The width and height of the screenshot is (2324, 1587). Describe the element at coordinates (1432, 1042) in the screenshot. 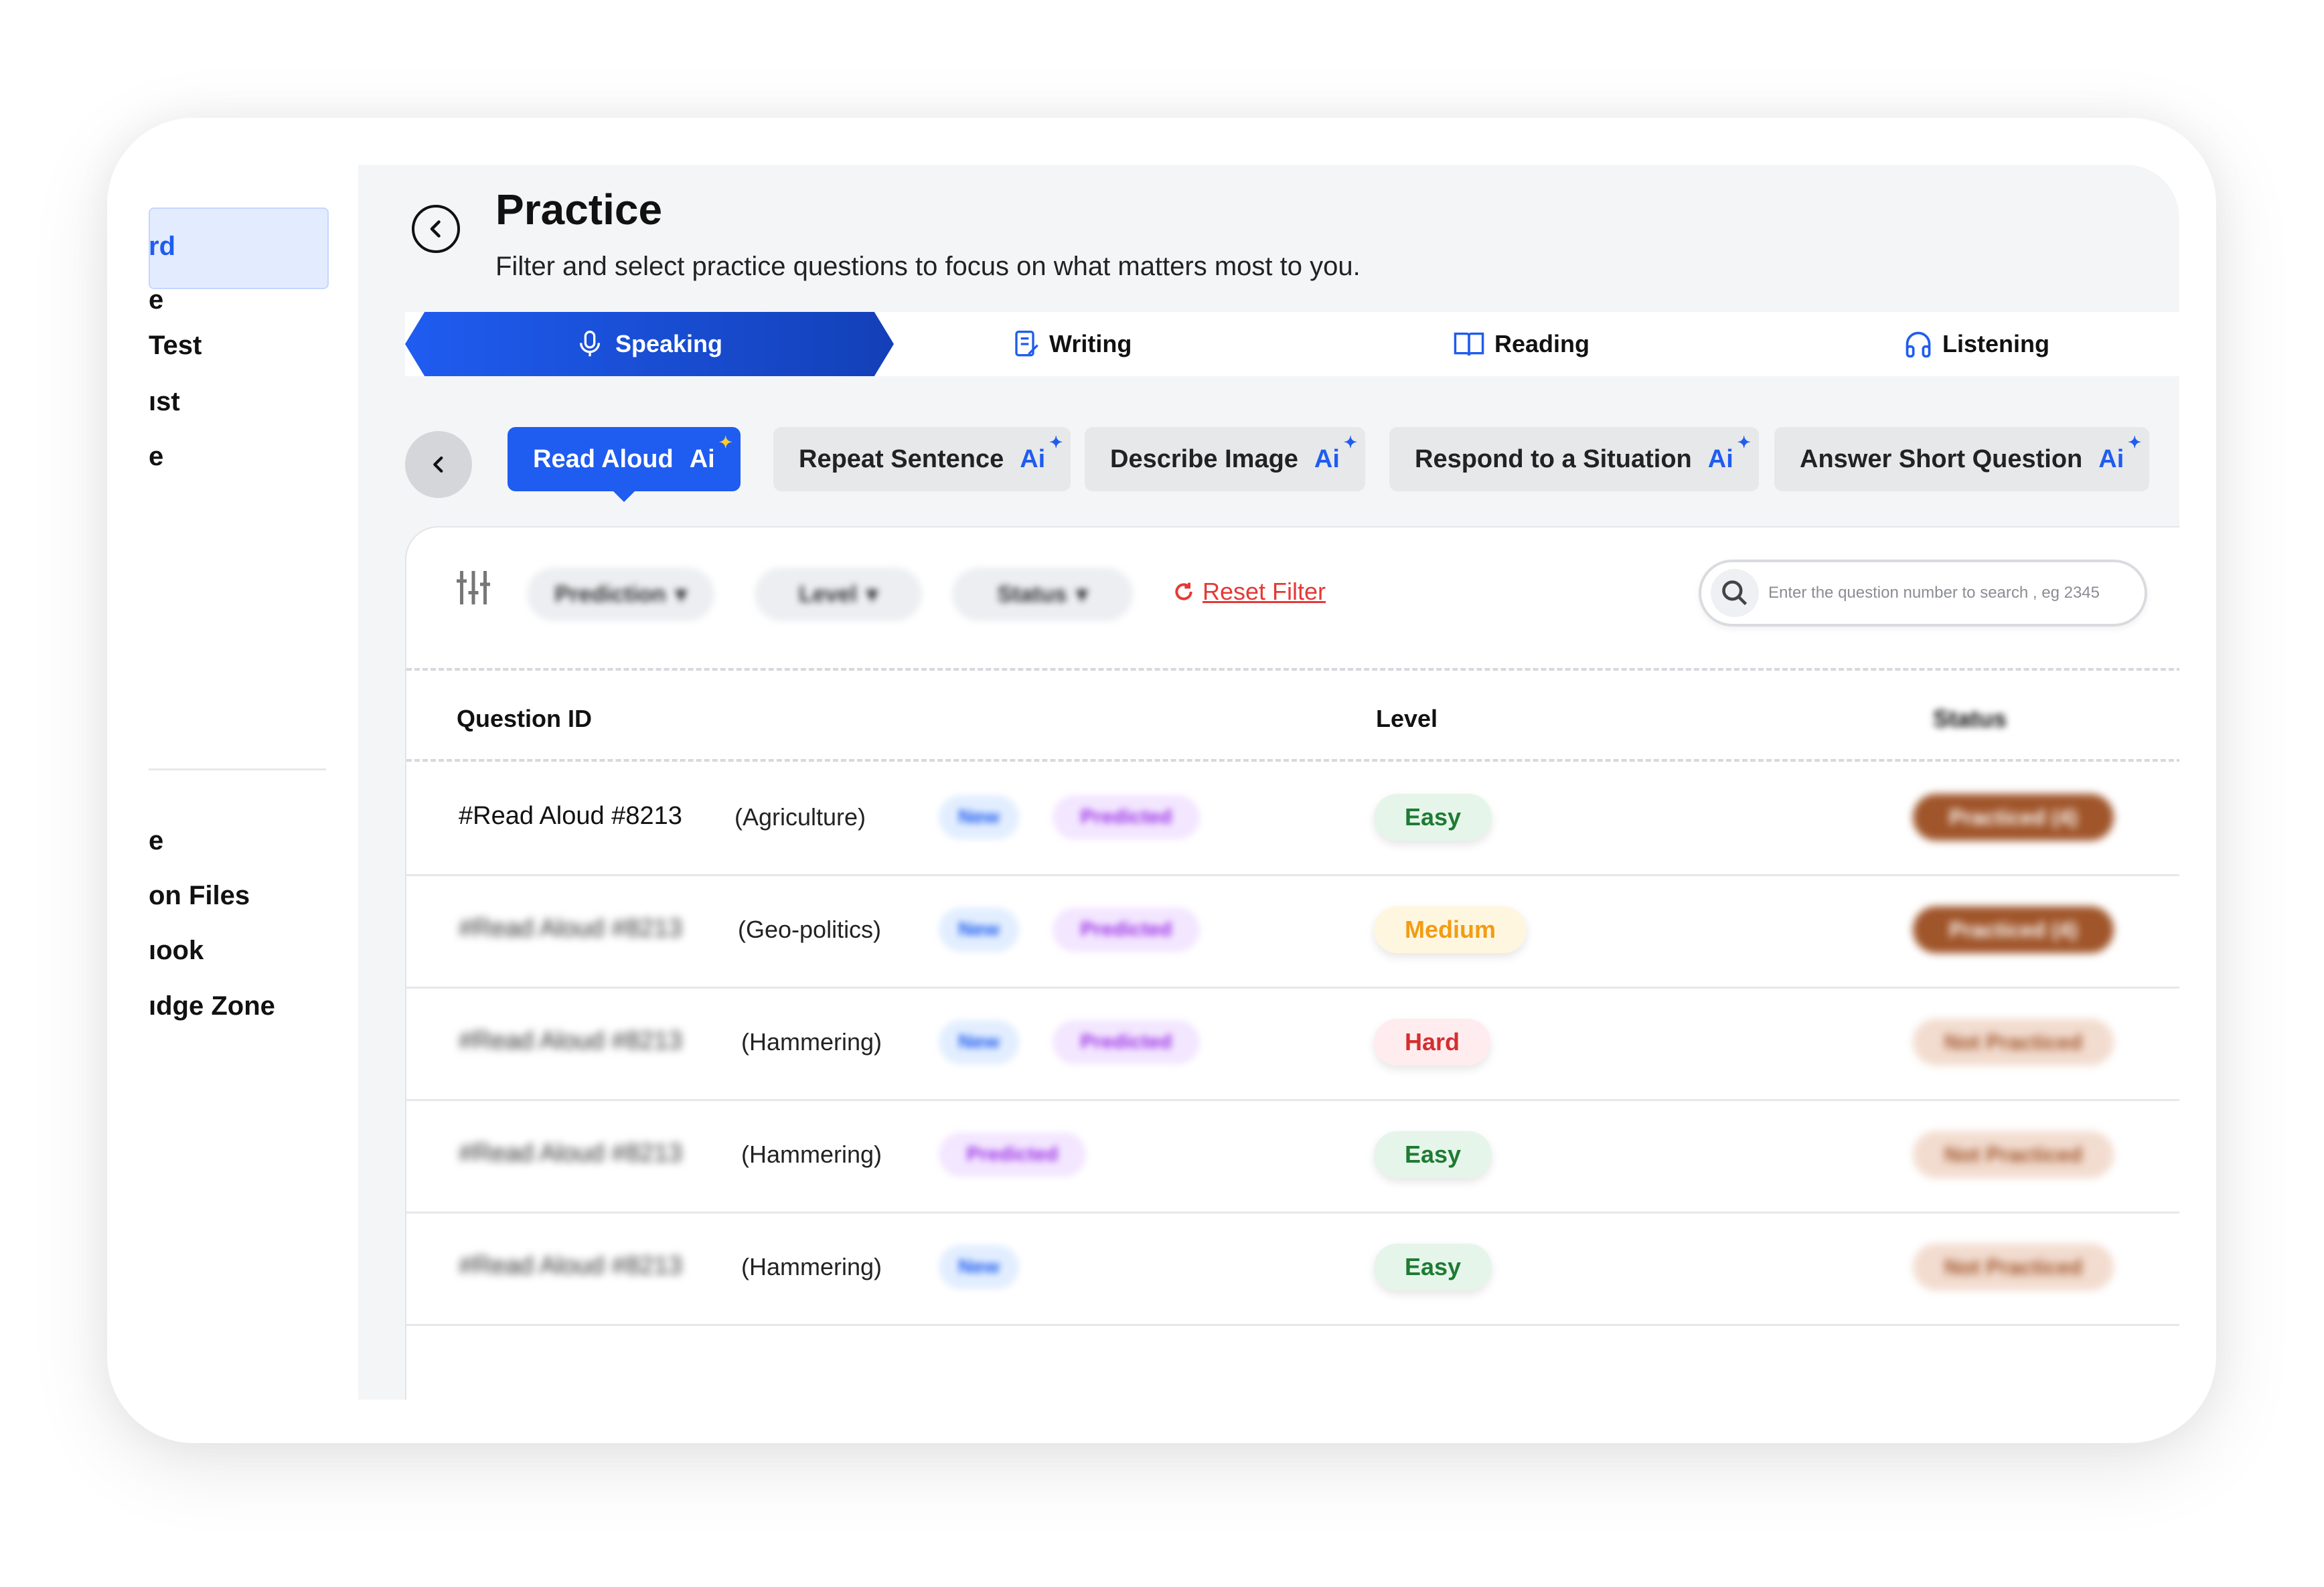

I see `level-badge: Hard` at that location.